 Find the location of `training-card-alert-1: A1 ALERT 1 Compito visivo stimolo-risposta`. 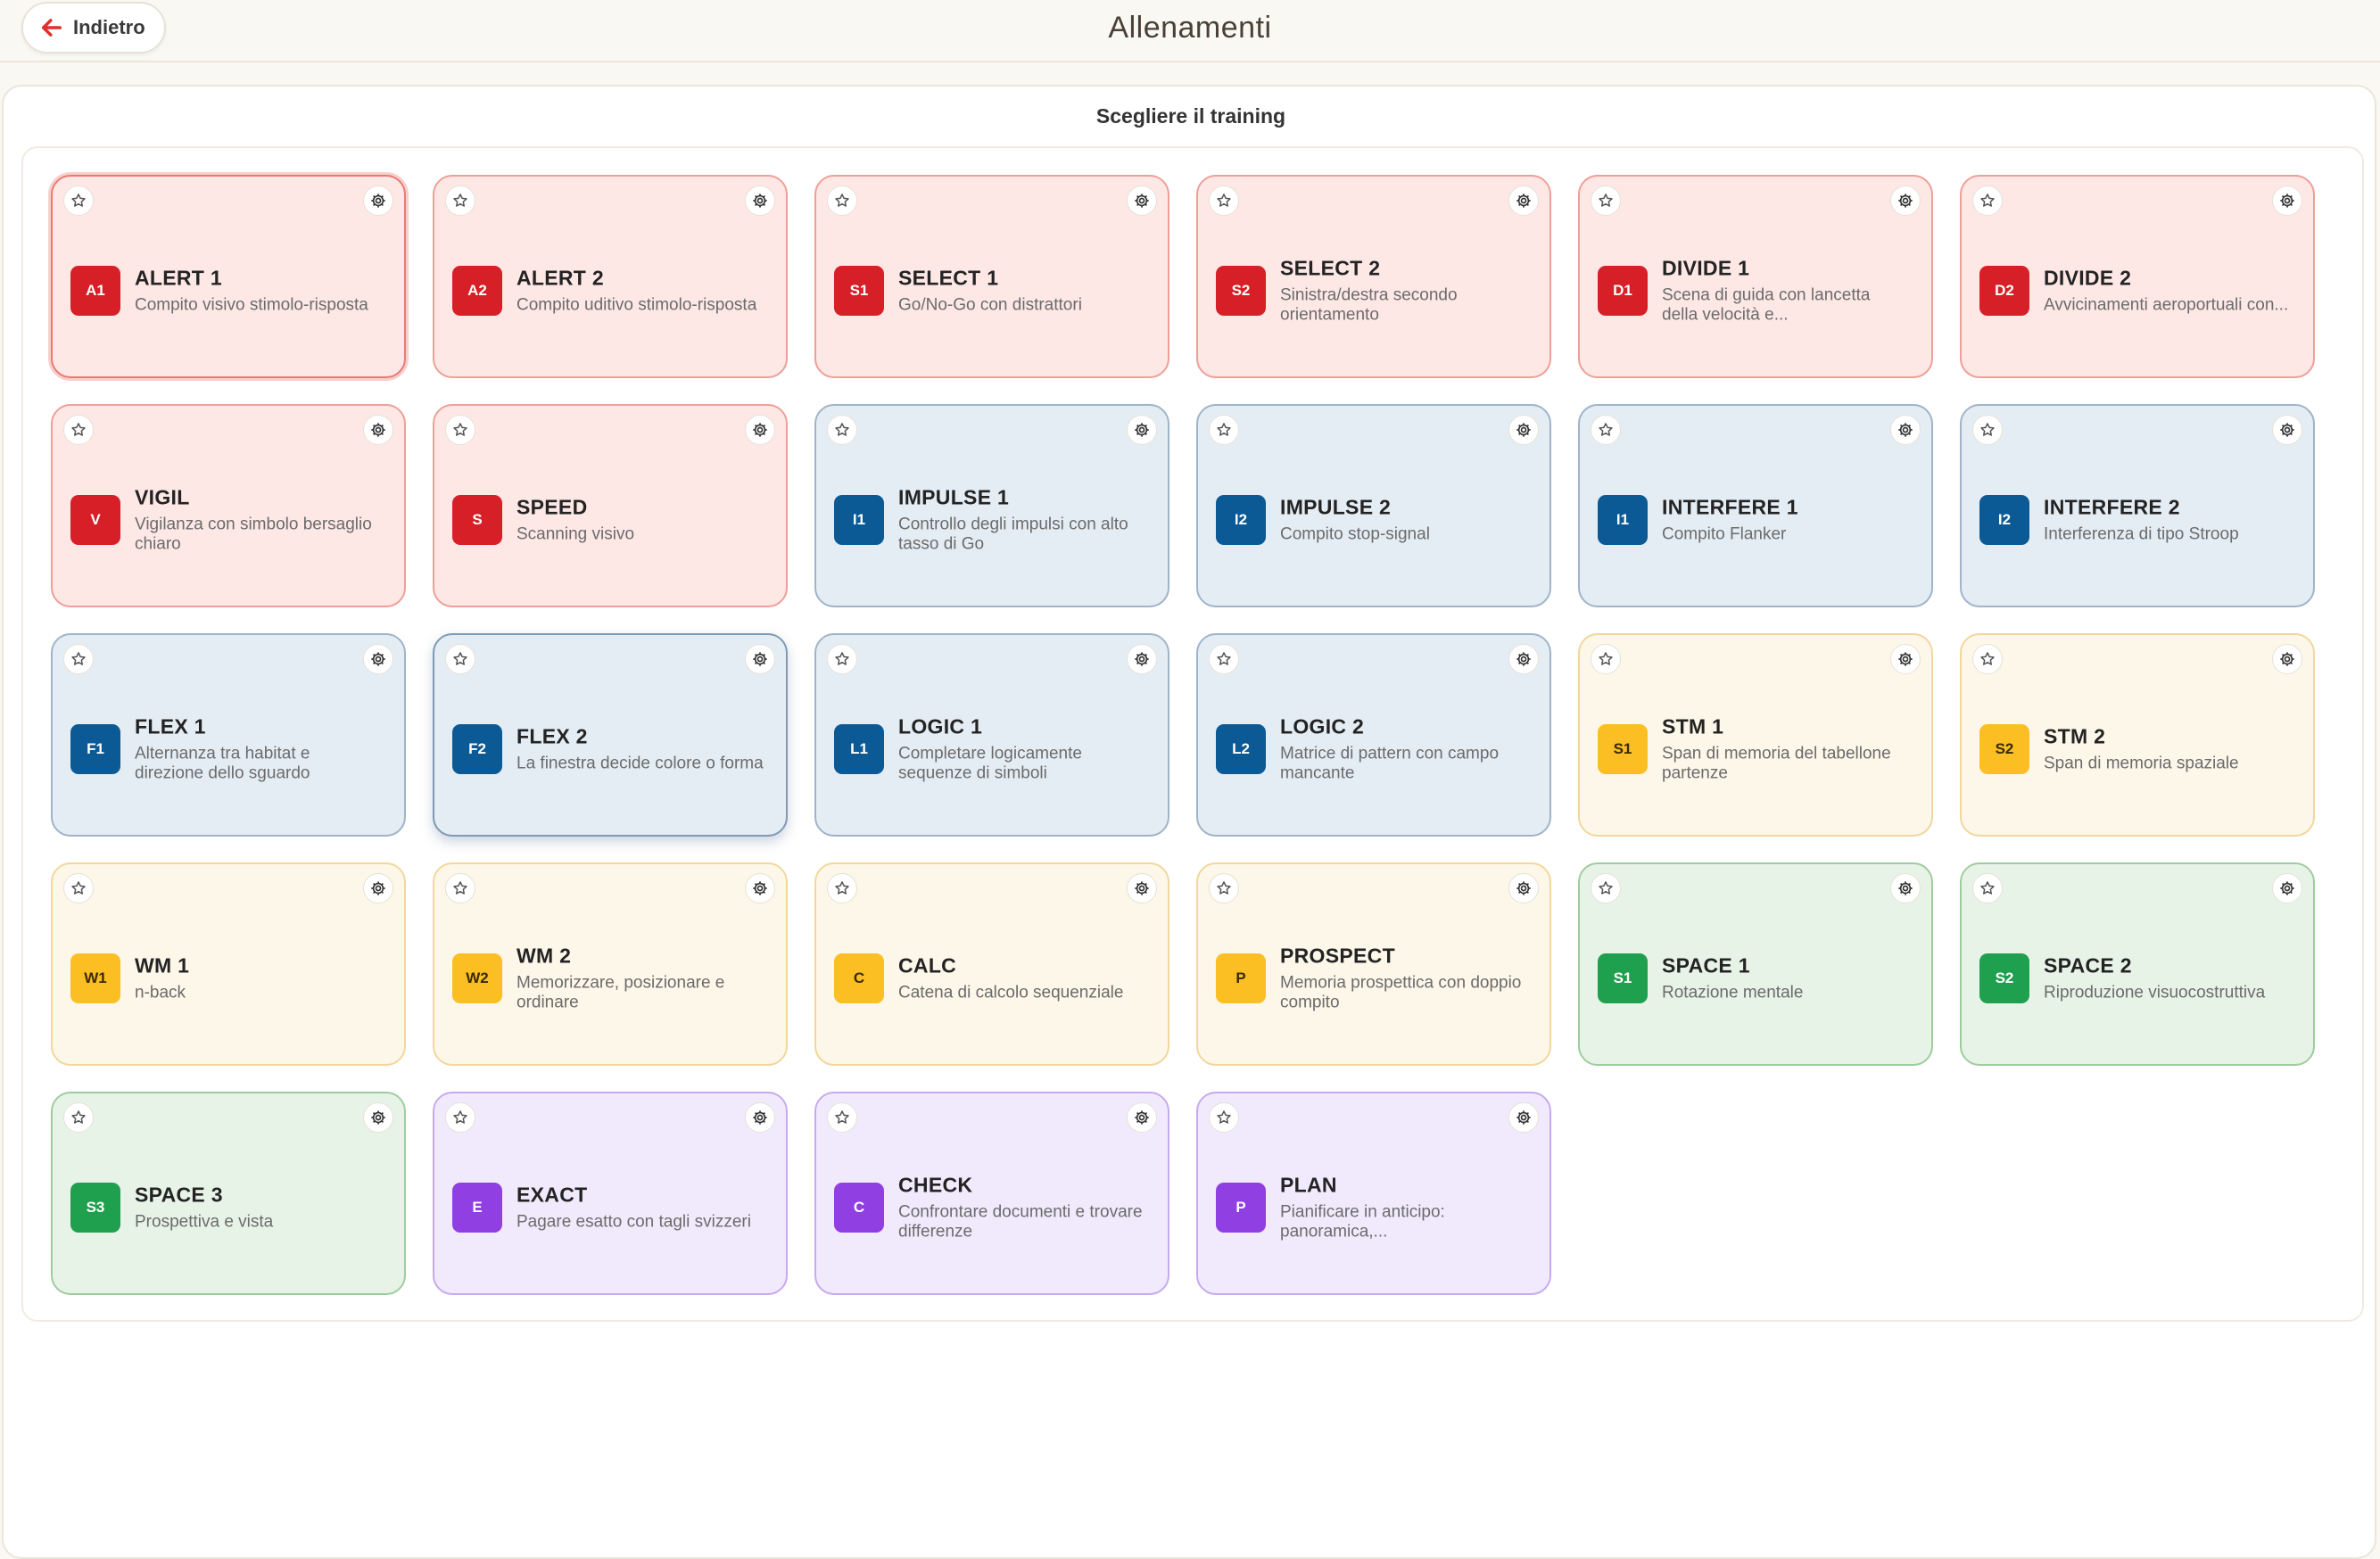

training-card-alert-1: A1 ALERT 1 Compito visivo stimolo-risposta is located at coordinates (228, 277).